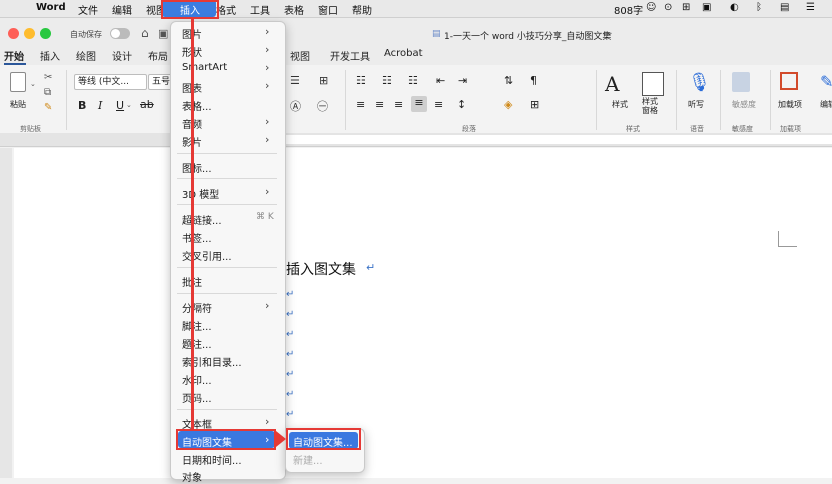 This screenshot has width=832, height=484. I want to click on tab-design: 设计, so click(122, 55).